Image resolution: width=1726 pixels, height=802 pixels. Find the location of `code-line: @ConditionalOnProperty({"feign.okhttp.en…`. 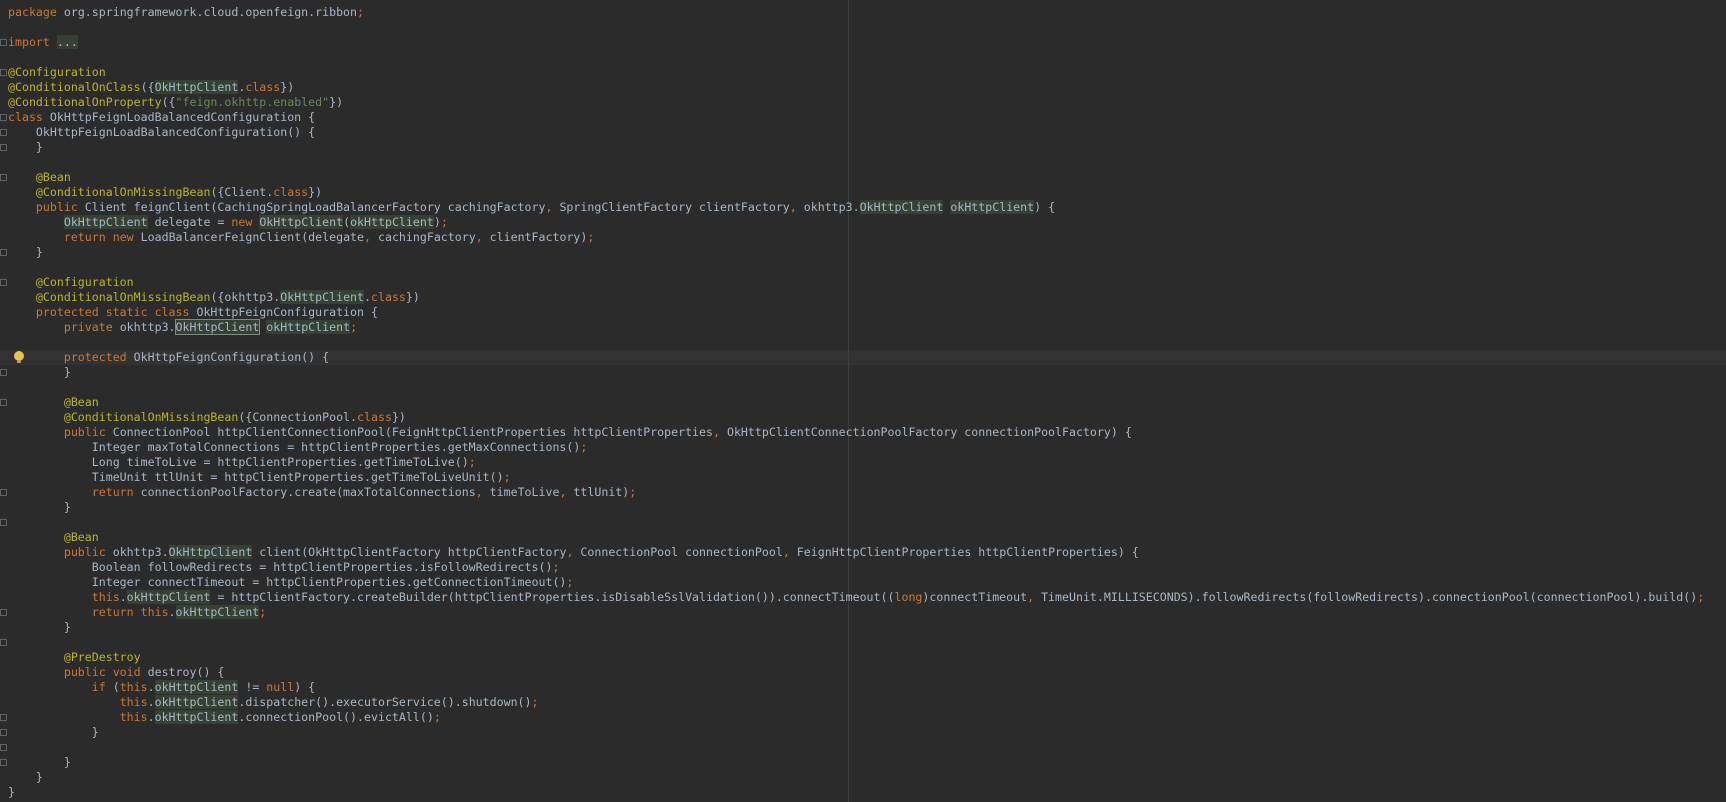

code-line: @ConditionalOnProperty({"feign.okhttp.en… is located at coordinates (856, 102).